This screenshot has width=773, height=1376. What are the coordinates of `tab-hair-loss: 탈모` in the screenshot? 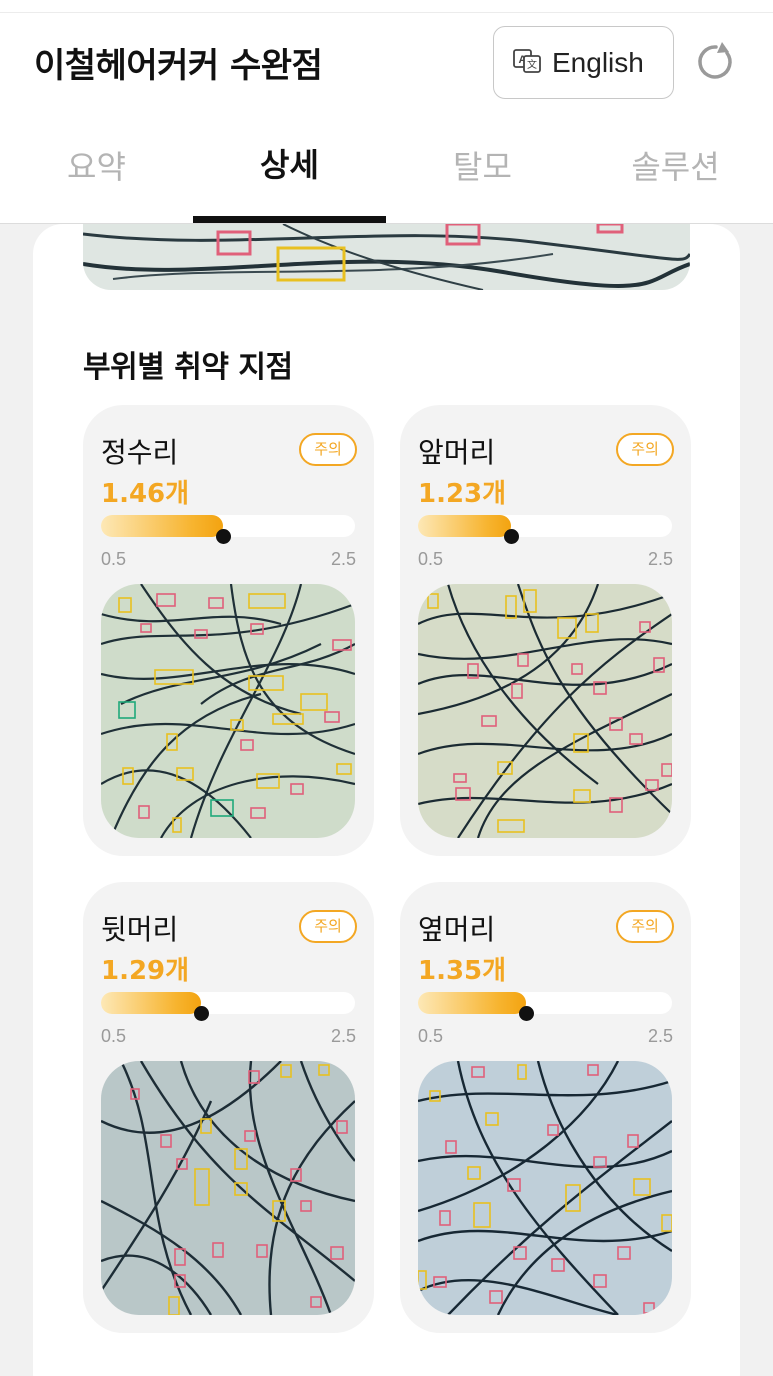 It's located at (482, 165).